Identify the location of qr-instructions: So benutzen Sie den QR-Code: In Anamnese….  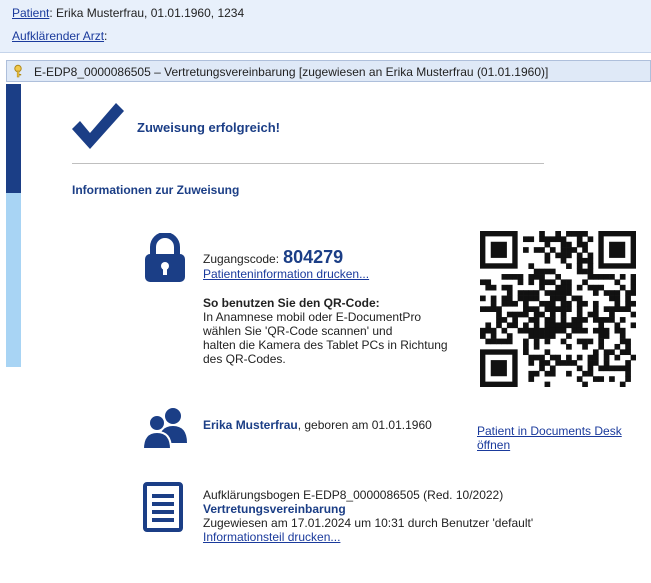
(338, 331).